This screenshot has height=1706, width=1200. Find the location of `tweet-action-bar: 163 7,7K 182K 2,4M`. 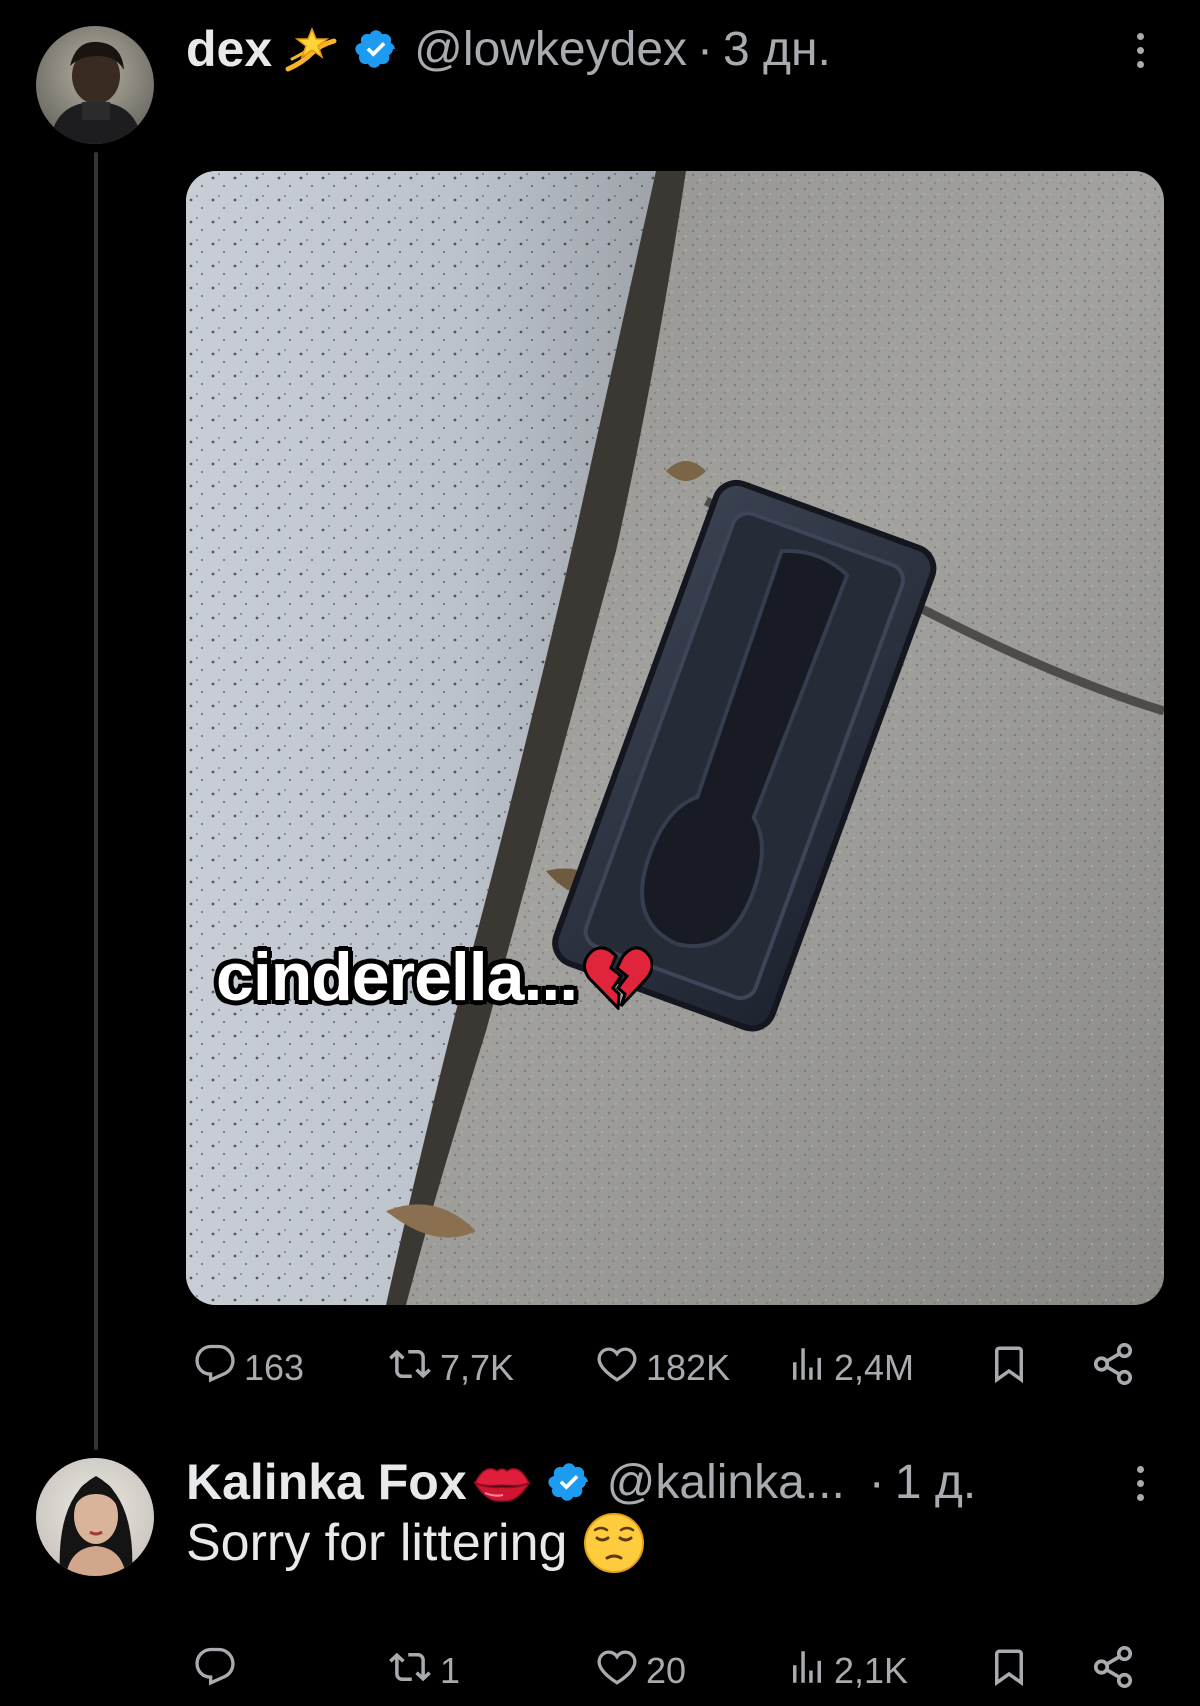

tweet-action-bar: 163 7,7K 182K 2,4M is located at coordinates (664, 1368).